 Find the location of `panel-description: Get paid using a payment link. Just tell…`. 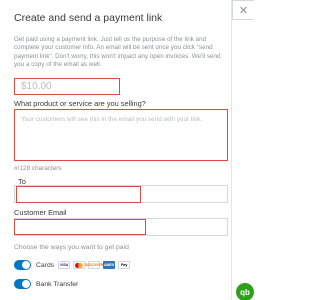

panel-description: Get paid using a payment link. Just tell… is located at coordinates (117, 52).